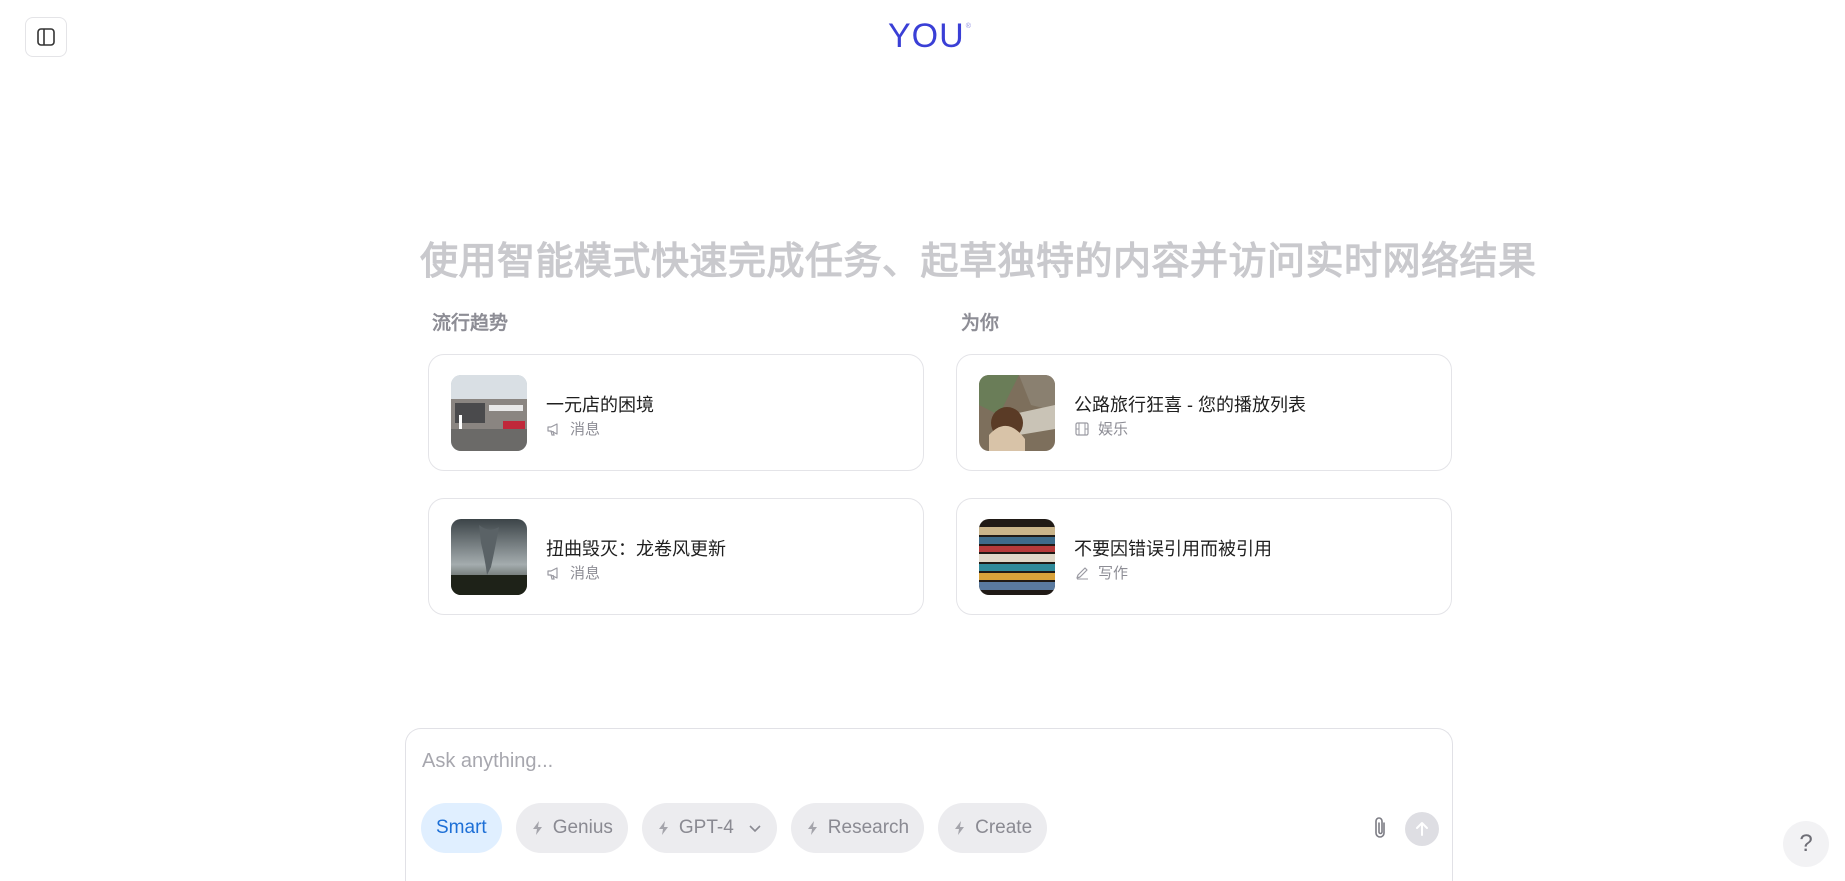  What do you see at coordinates (582, 827) in the screenshot?
I see `mode-label: Genius` at bounding box center [582, 827].